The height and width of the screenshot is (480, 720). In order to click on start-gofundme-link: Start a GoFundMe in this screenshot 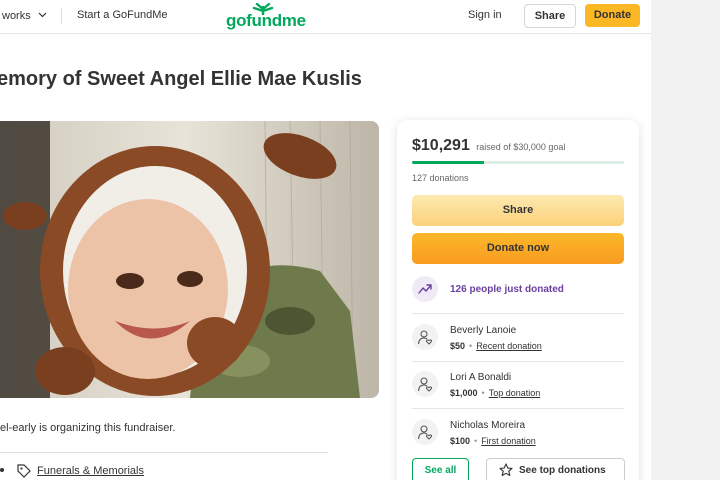, I will do `click(122, 15)`.